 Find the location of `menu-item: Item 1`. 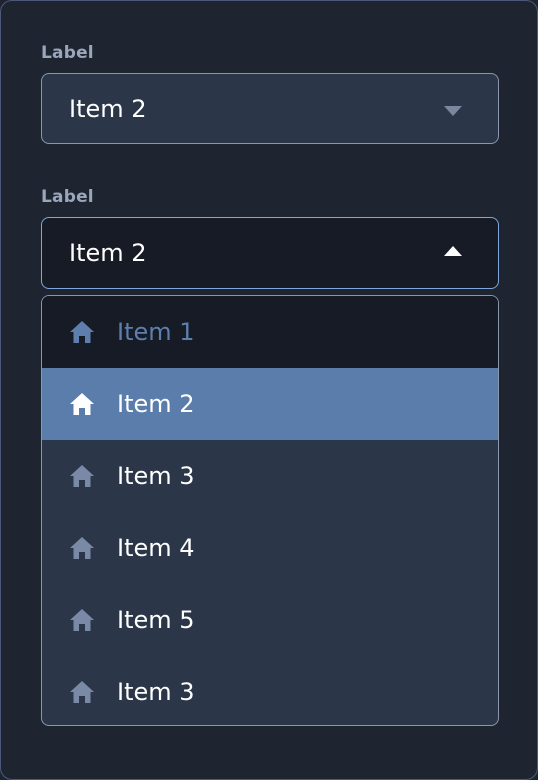

menu-item: Item 1 is located at coordinates (270, 332).